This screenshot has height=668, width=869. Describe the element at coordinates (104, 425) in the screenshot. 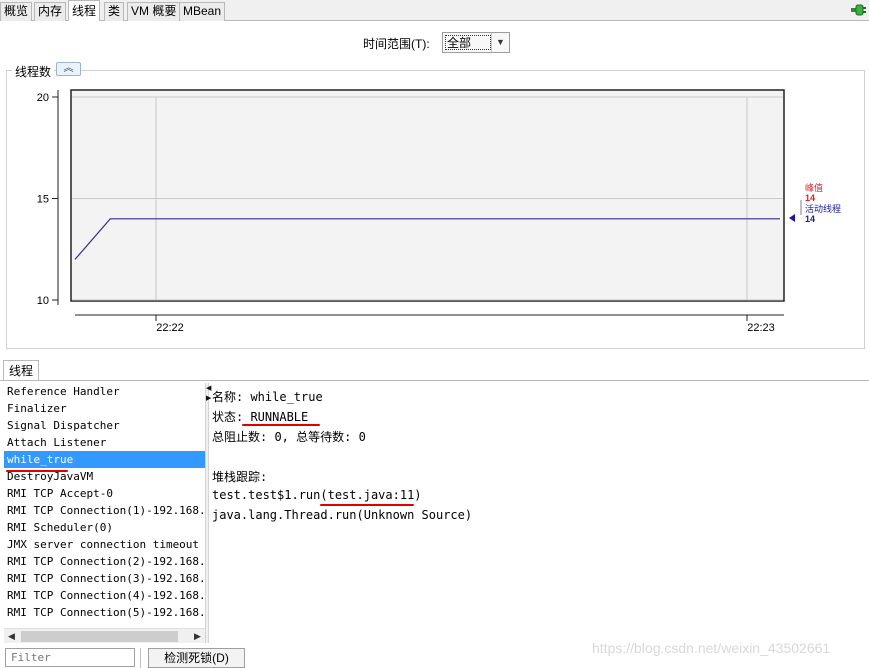

I see `thread-list-item: Signal Dispatcher` at that location.